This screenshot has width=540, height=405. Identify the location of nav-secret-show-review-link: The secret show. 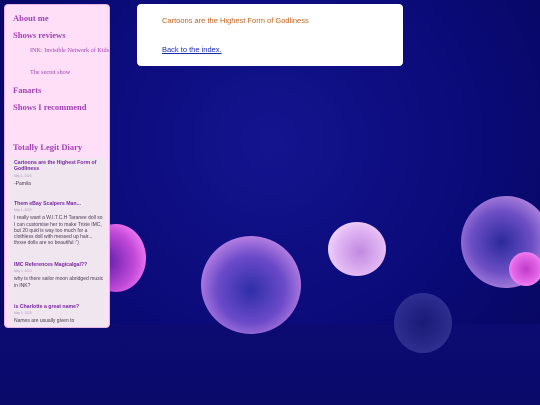
(69, 73).